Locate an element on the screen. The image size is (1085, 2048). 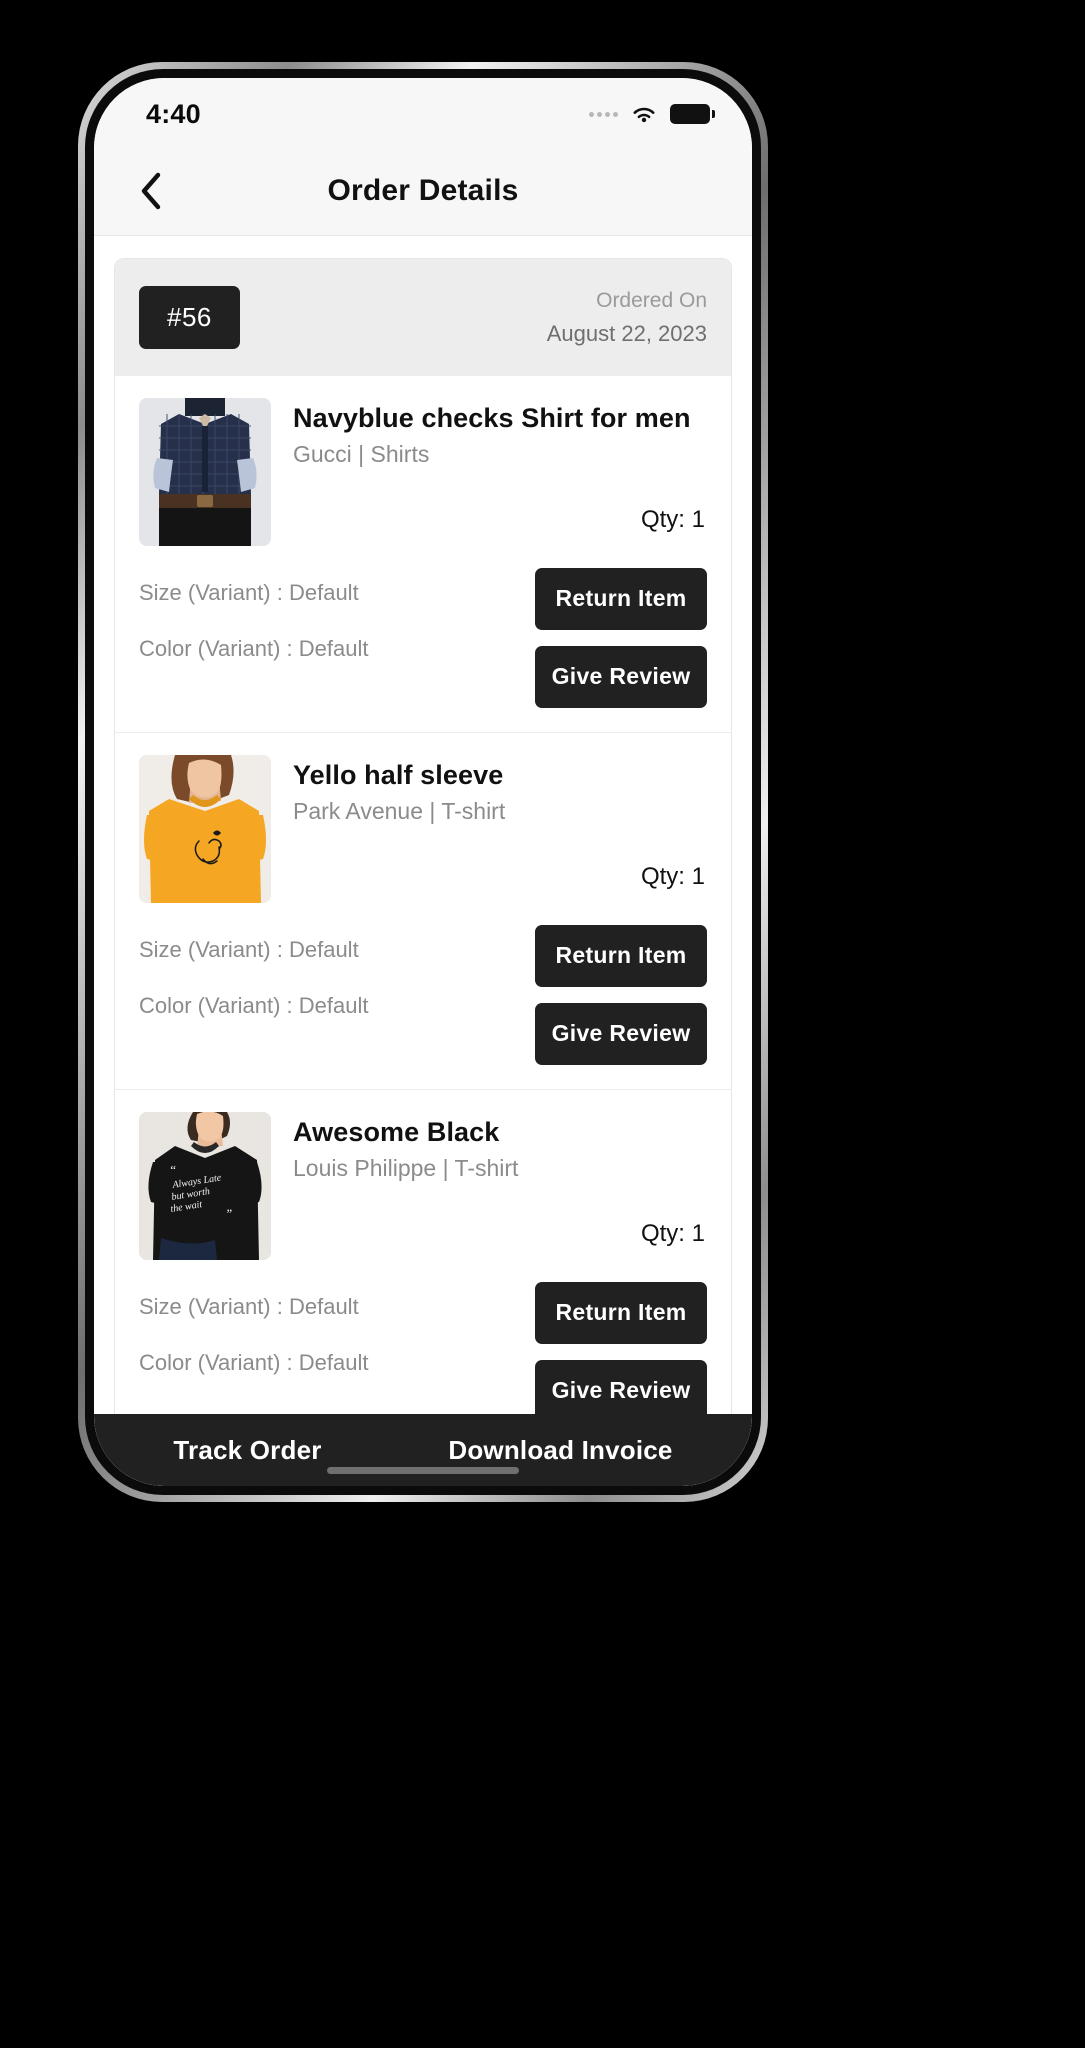
status-icons is located at coordinates (652, 114).